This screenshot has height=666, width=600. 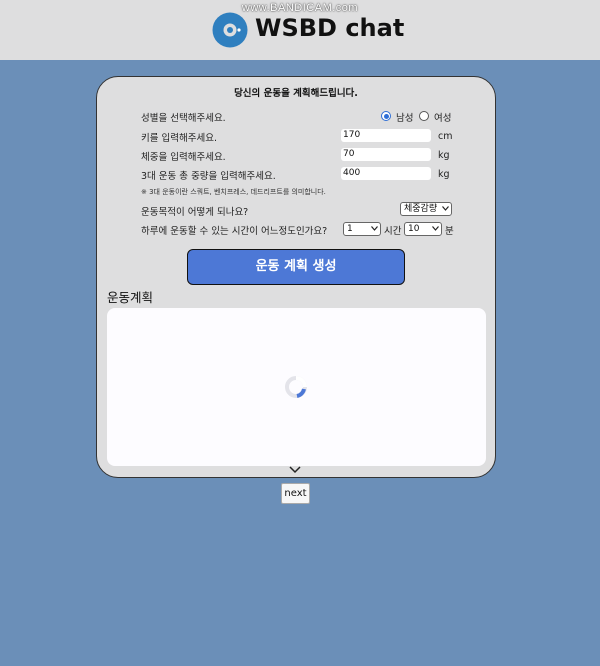 I want to click on weight-label: 체중을 입력해주세요., so click(x=183, y=157).